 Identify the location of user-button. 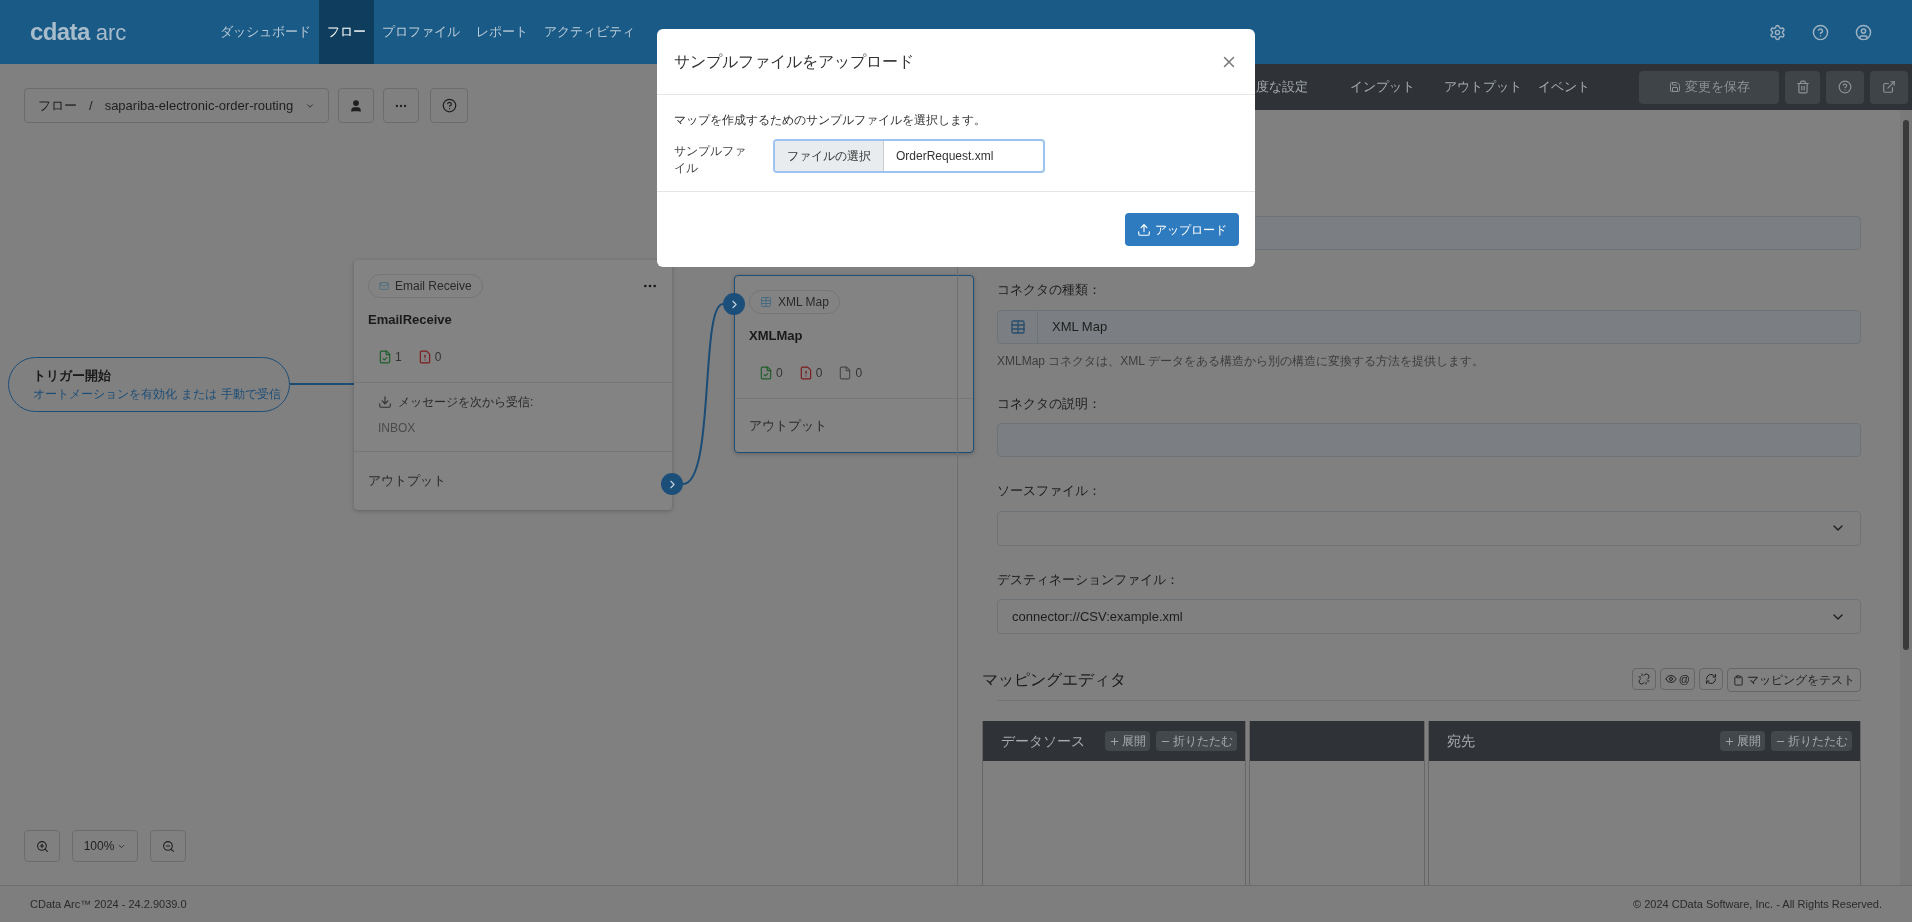
(356, 105).